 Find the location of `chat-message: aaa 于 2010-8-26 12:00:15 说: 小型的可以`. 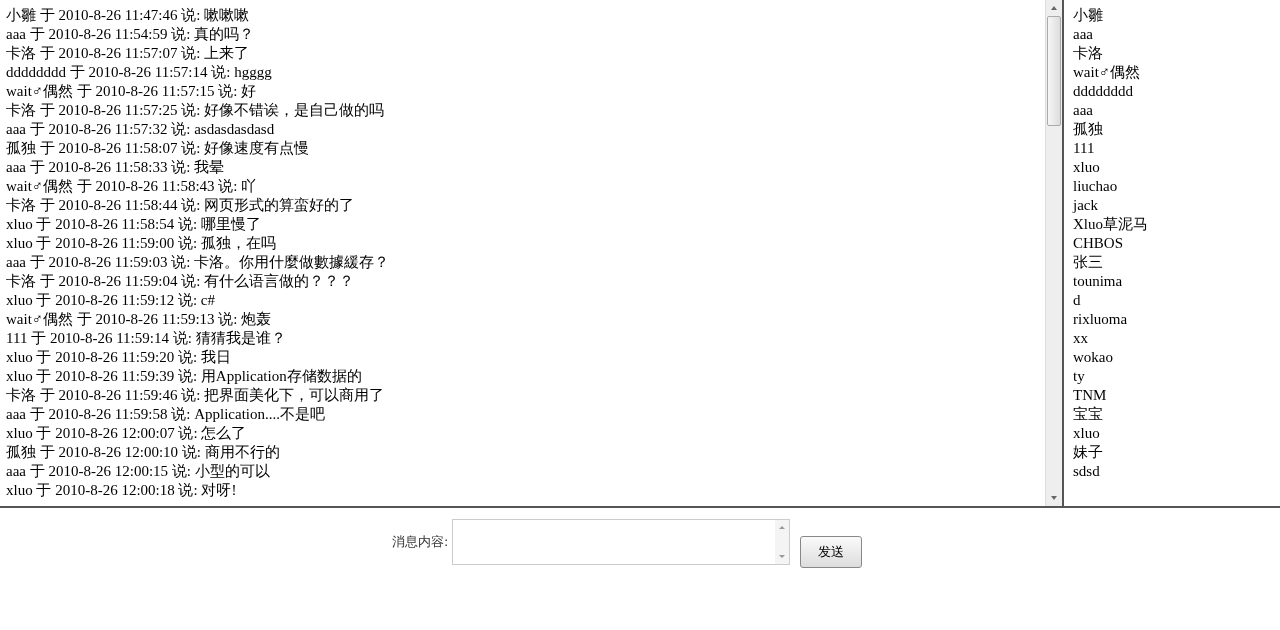

chat-message: aaa 于 2010-8-26 12:00:15 说: 小型的可以 is located at coordinates (138, 471).